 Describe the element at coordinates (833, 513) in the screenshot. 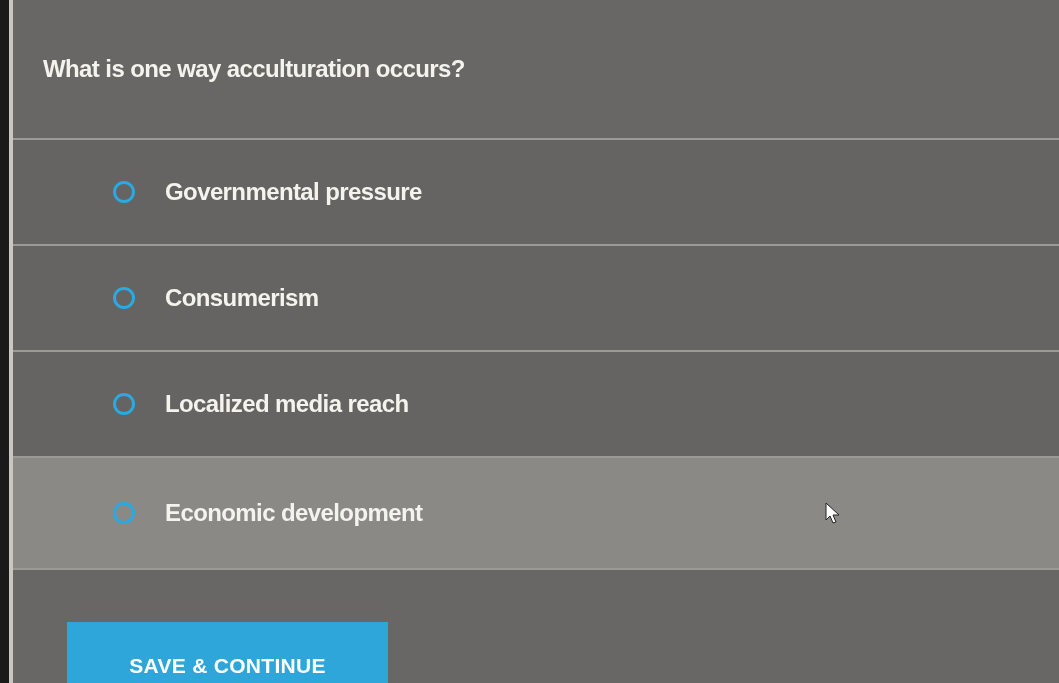

I see `mouse-pointer-icon` at that location.